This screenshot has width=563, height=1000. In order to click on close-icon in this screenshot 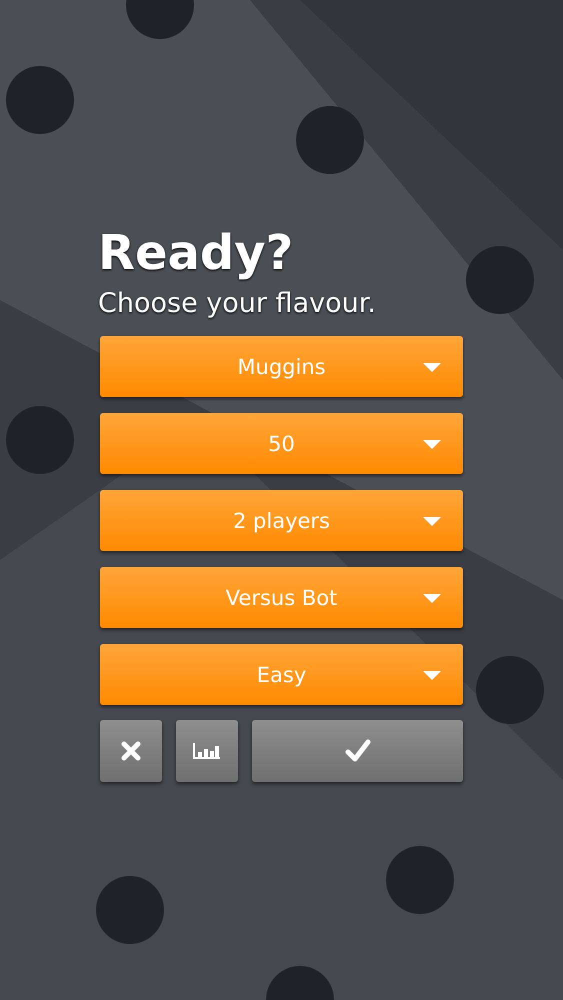, I will do `click(131, 751)`.